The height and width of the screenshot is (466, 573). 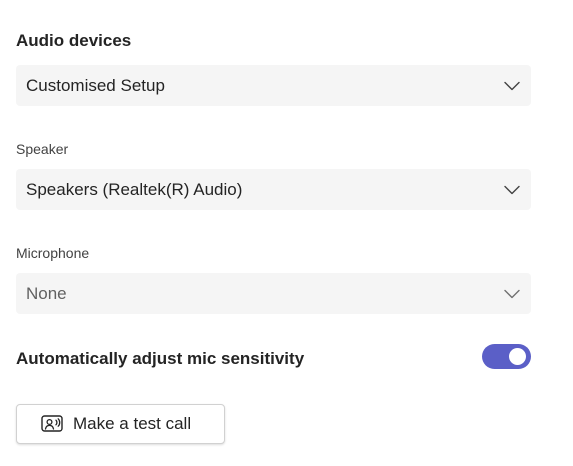 What do you see at coordinates (46, 293) in the screenshot?
I see `microphone-value: None` at bounding box center [46, 293].